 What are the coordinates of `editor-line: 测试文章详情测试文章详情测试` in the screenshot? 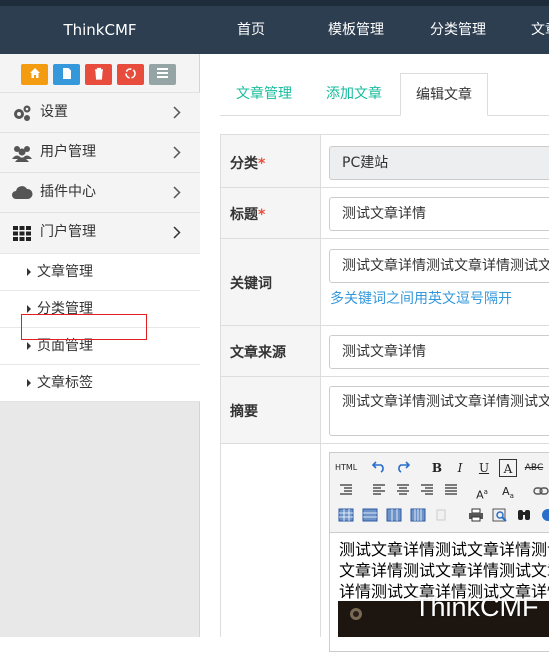 It's located at (444, 549).